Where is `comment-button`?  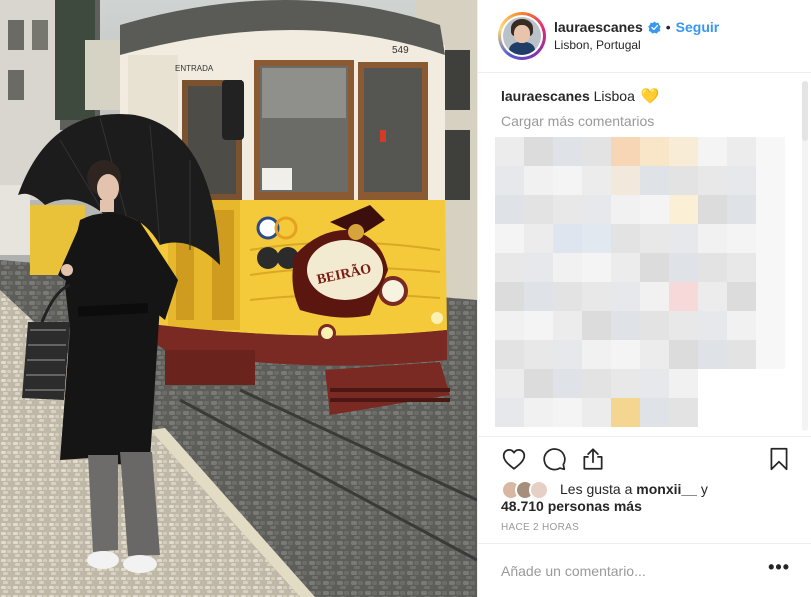 comment-button is located at coordinates (554, 459).